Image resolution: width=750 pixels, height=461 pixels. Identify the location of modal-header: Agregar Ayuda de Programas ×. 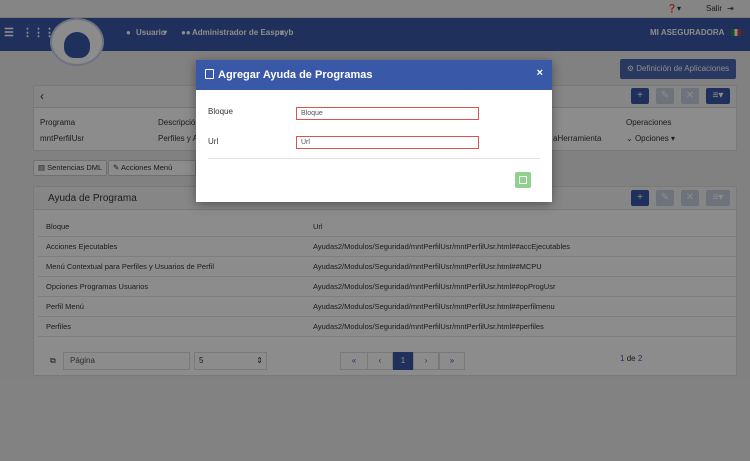
(374, 75).